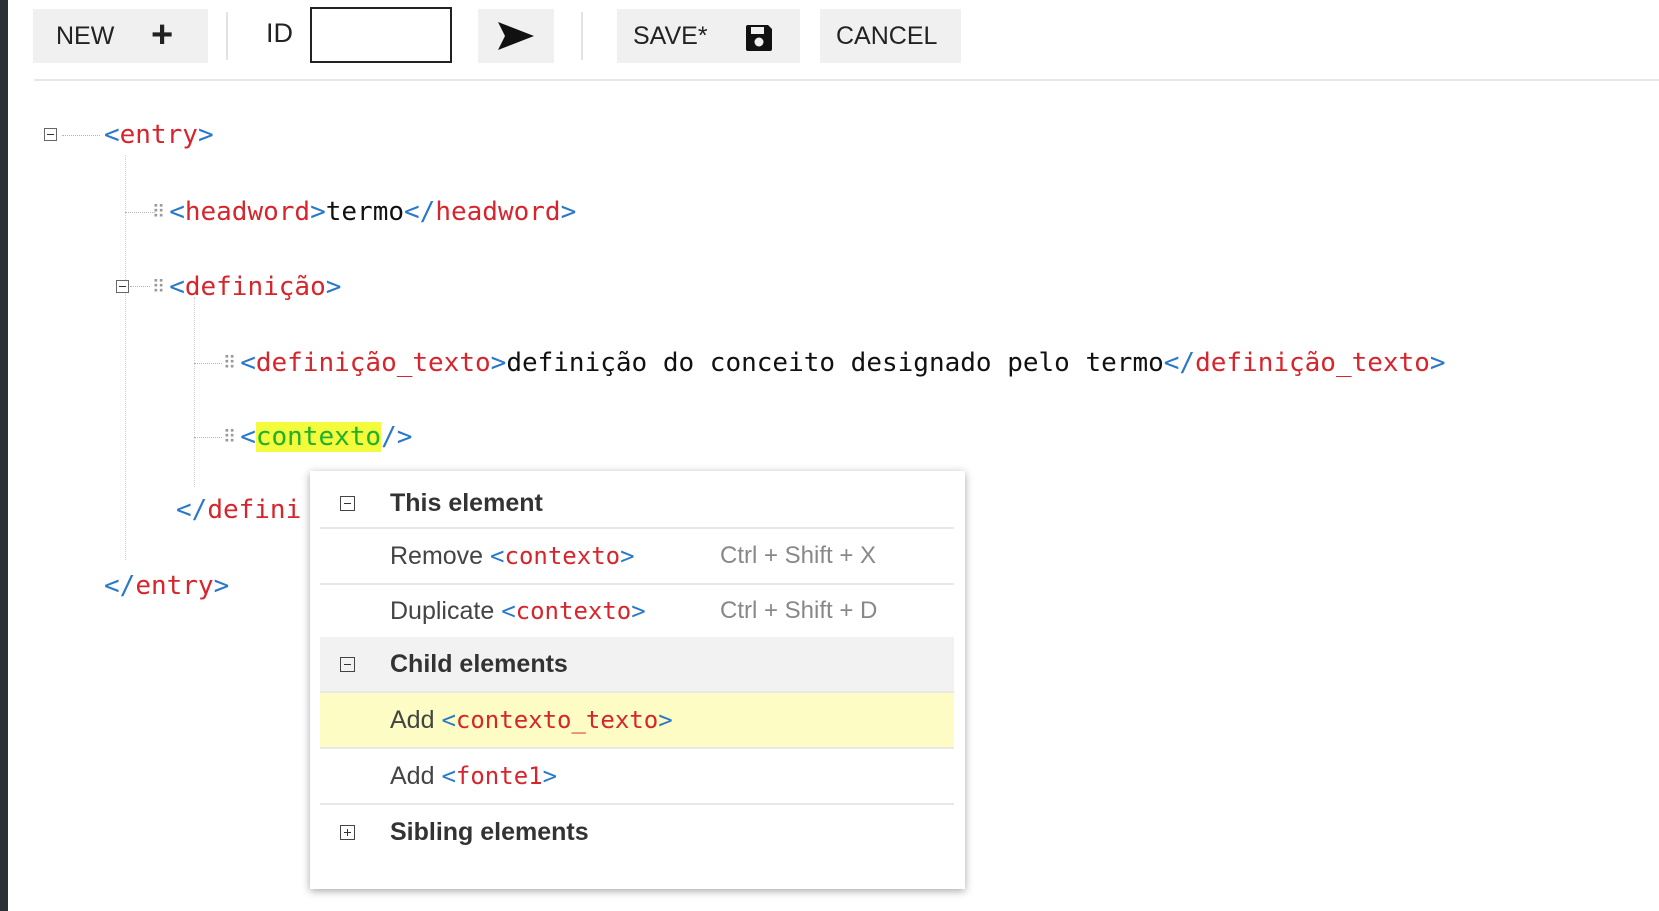  Describe the element at coordinates (162, 35) in the screenshot. I see `plus-icon: +` at that location.